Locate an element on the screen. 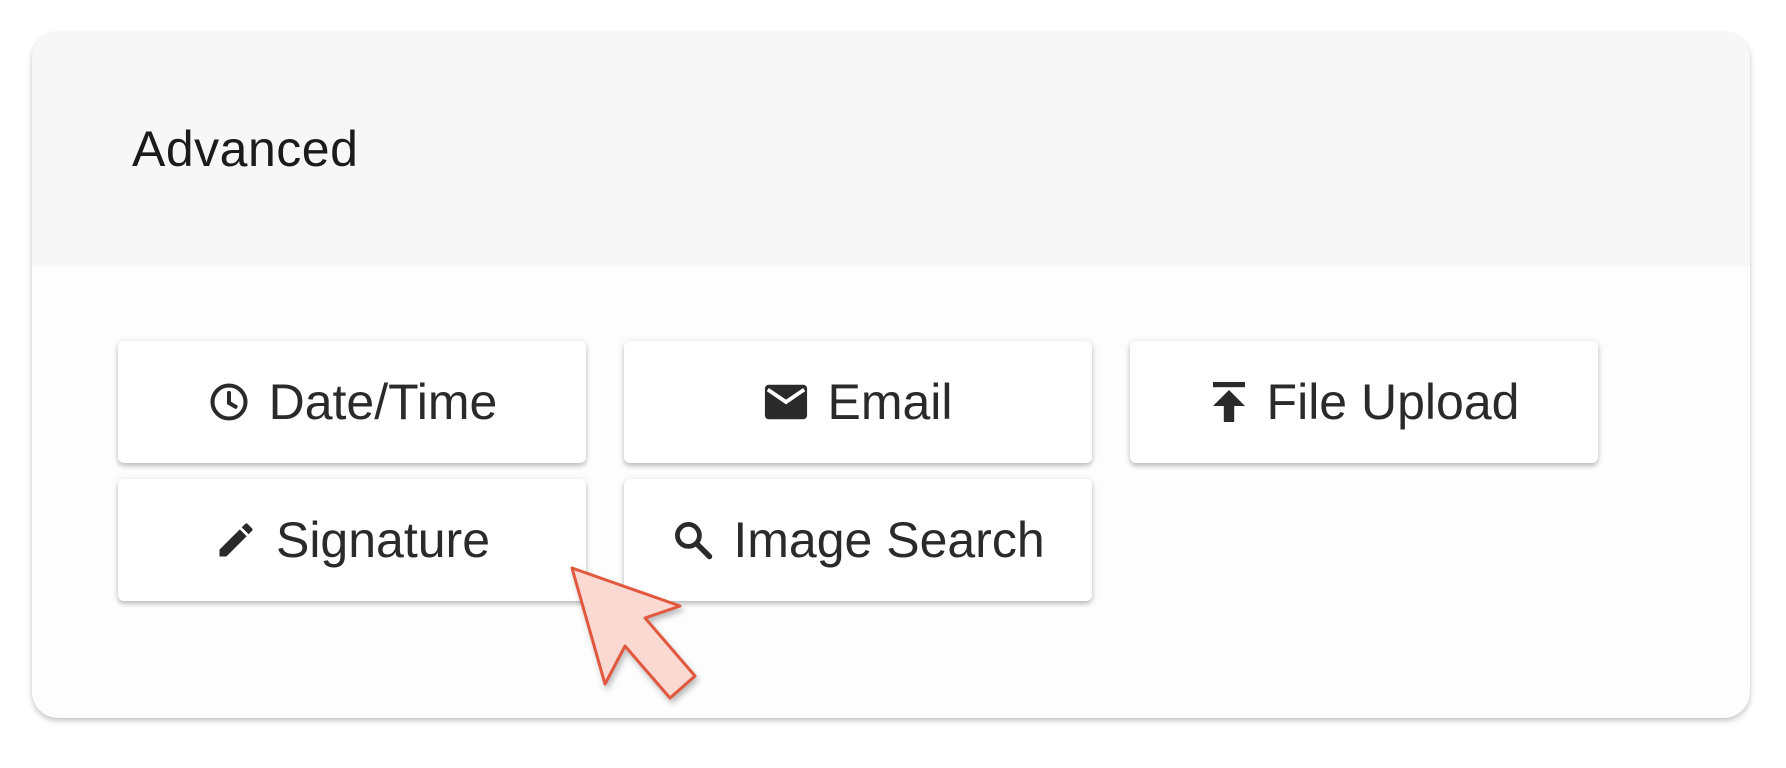 The image size is (1786, 768). upload-icon is located at coordinates (1229, 402).